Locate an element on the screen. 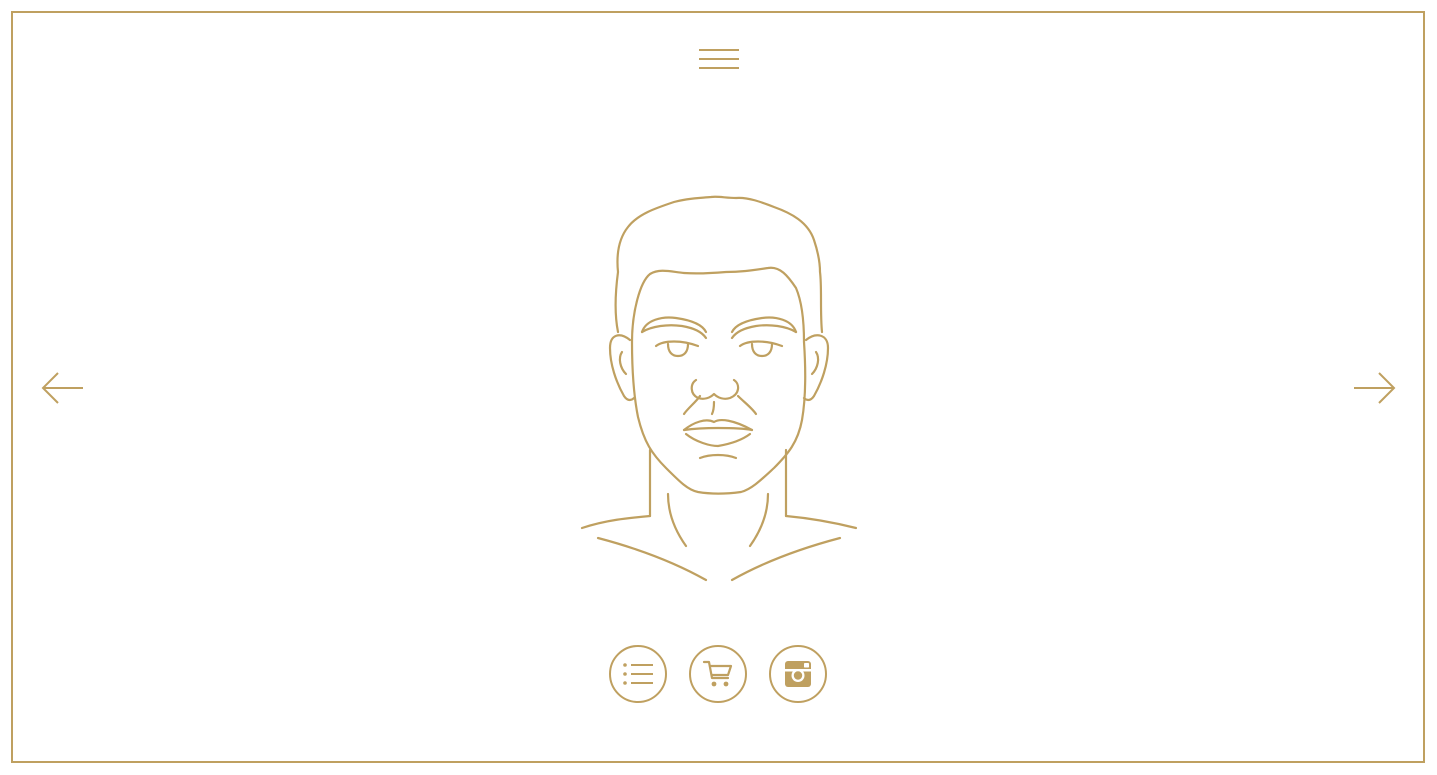 The height and width of the screenshot is (775, 1437). list-icon is located at coordinates (638, 674).